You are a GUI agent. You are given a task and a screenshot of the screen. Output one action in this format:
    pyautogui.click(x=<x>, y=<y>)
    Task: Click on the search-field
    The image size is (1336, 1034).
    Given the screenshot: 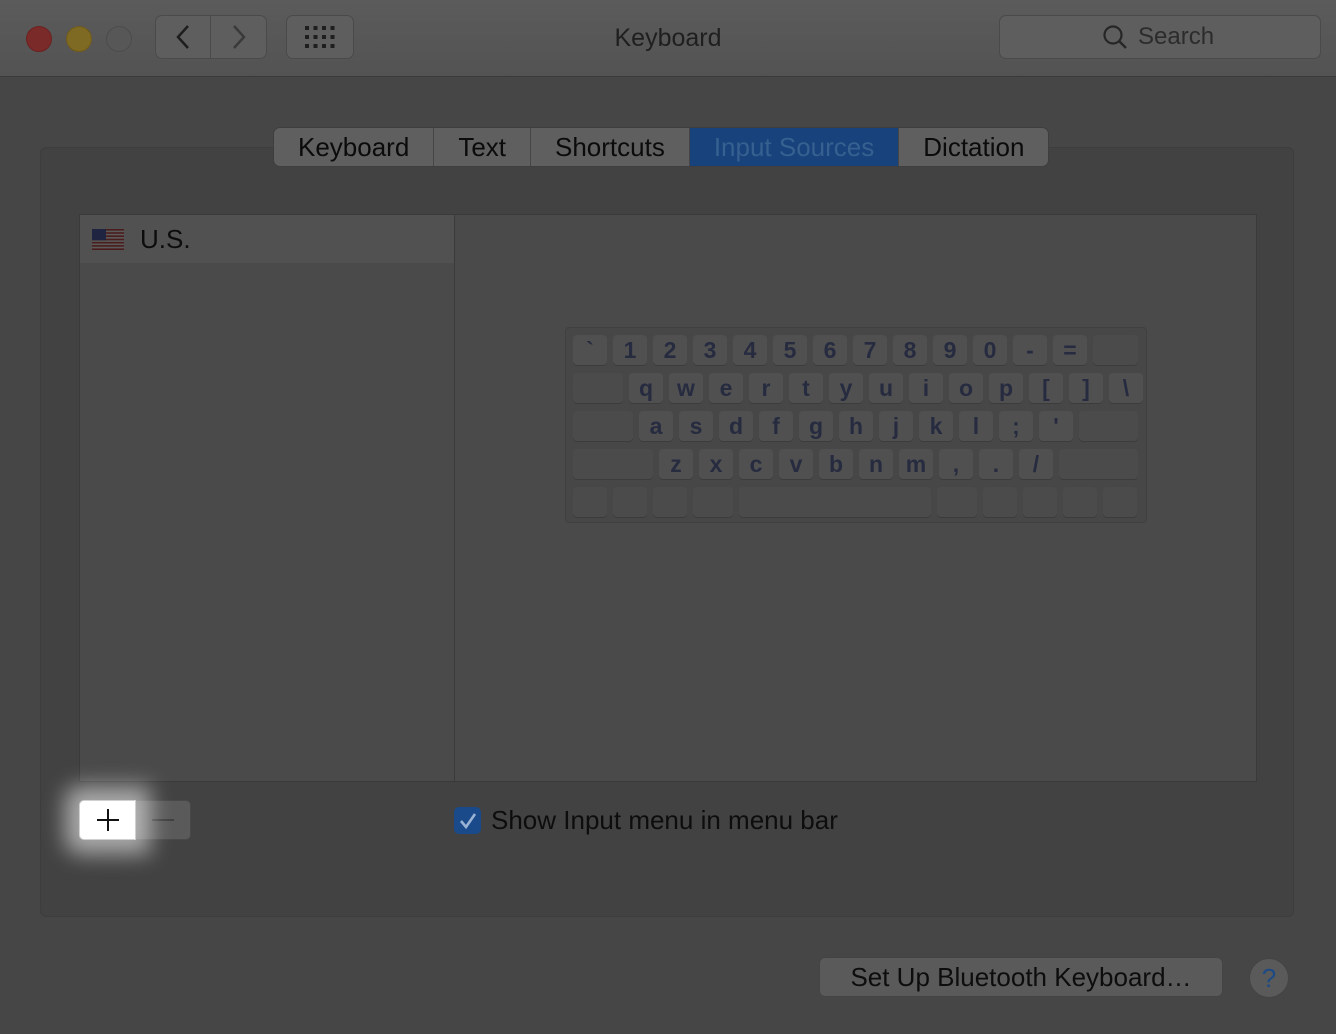 What is the action you would take?
    pyautogui.click(x=1160, y=37)
    